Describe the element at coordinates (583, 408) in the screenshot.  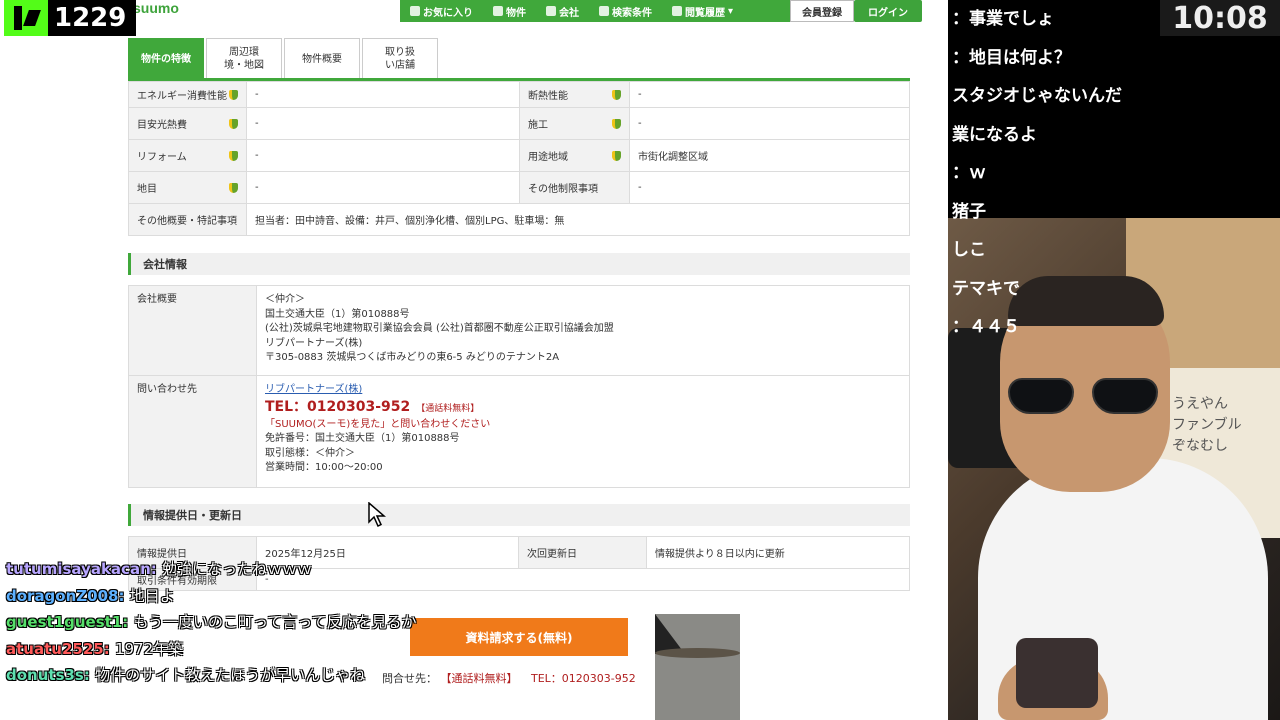
I see `tel-number: TEL：0120303-952 【通話料無料】` at that location.